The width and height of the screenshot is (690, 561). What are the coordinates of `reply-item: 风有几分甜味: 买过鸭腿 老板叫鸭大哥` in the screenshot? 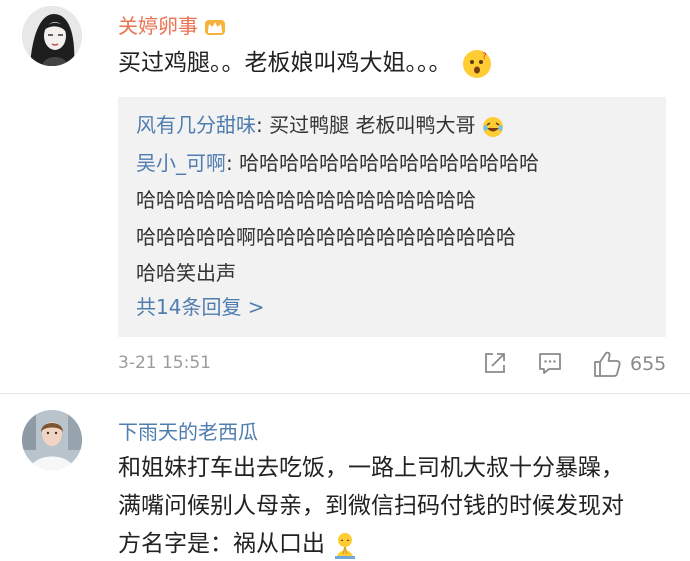 It's located at (320, 125).